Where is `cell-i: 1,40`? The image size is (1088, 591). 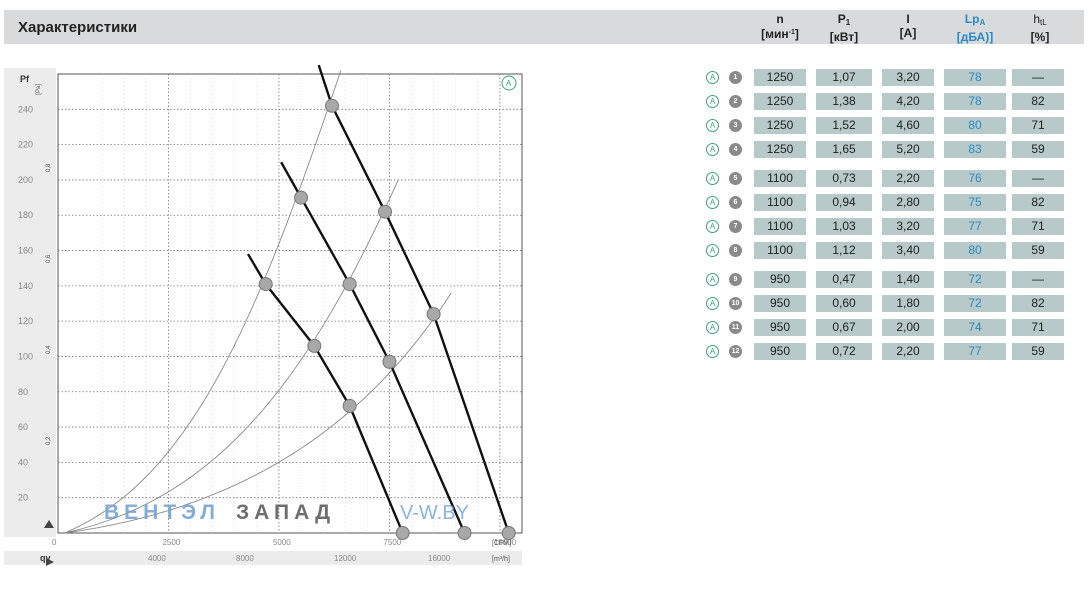
cell-i: 1,40 is located at coordinates (908, 279).